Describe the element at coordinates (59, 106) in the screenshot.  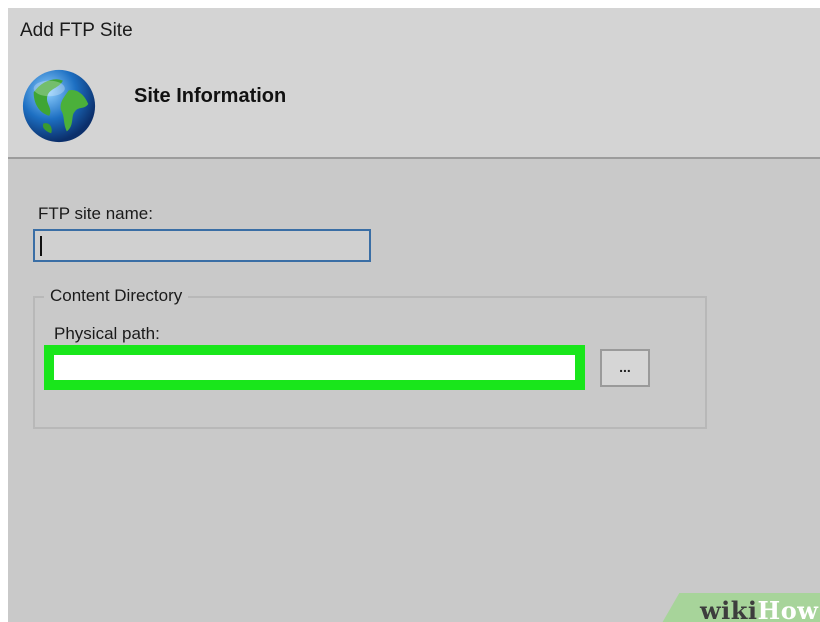
I see `globe-icon` at that location.